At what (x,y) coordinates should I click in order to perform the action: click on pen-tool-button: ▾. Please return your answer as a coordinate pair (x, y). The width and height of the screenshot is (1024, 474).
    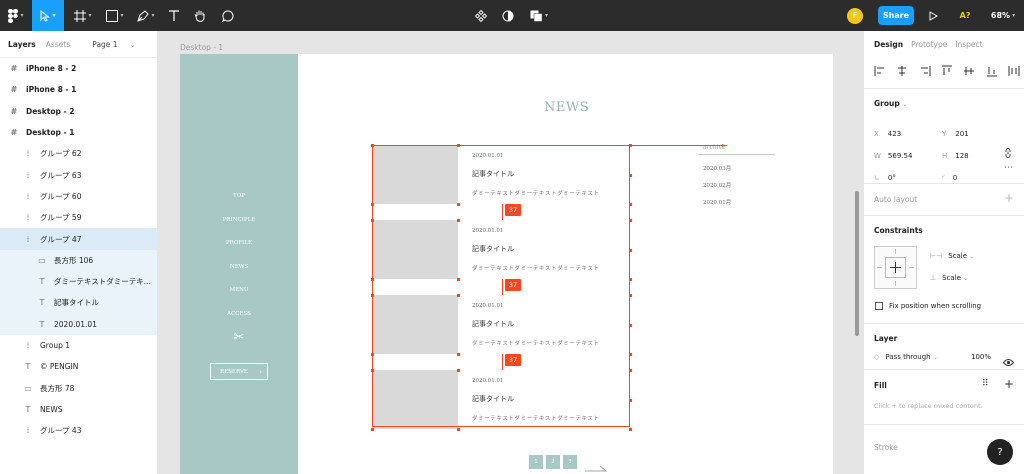
    Looking at the image, I should click on (146, 15).